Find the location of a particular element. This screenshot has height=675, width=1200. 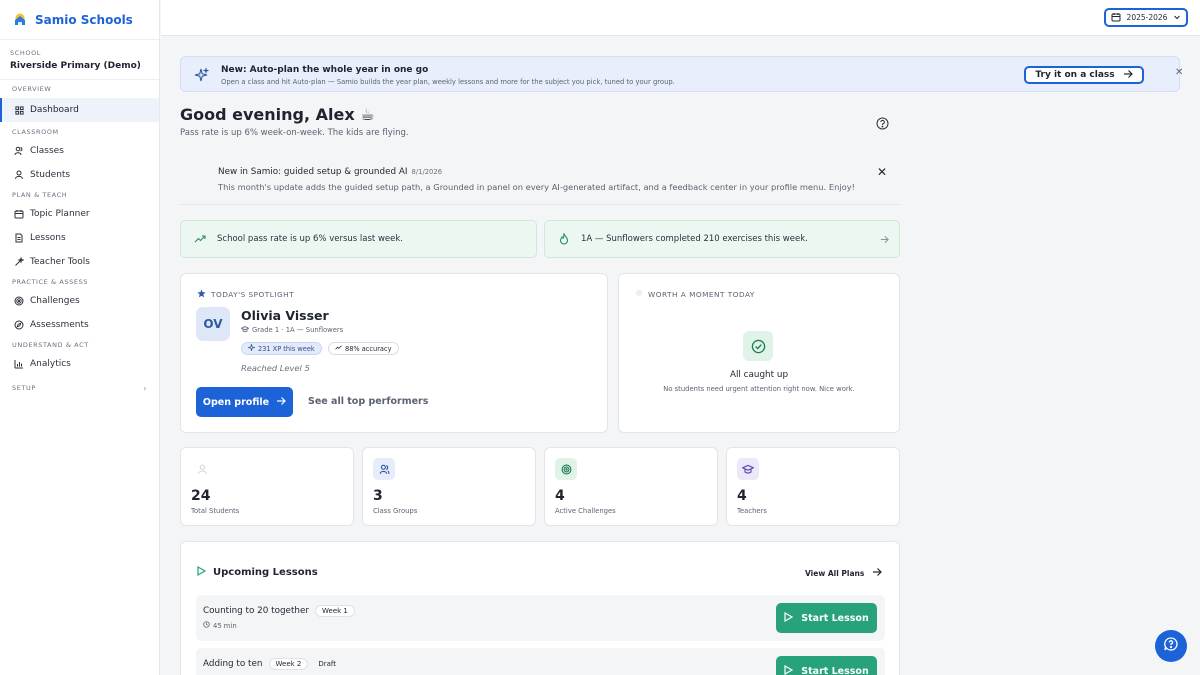

sidebar-item-challenges: Challenges is located at coordinates (79, 301).